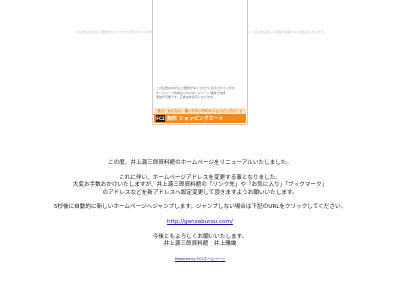 Image resolution: width=400 pixels, height=300 pixels. I want to click on renewal-announcement: この度、井上源三郎資料館のホームページをリニューアルいたしました。, so click(200, 163).